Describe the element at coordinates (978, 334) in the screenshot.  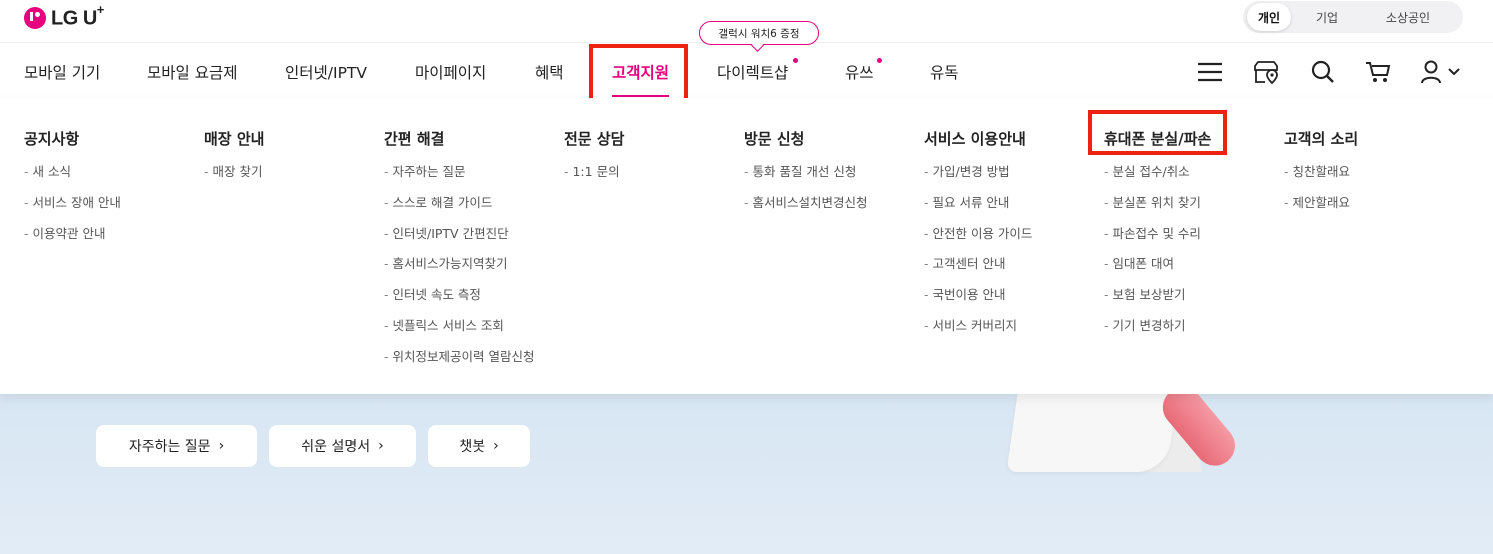
I see `menu-link-coverage: 서비스 커버리지` at that location.